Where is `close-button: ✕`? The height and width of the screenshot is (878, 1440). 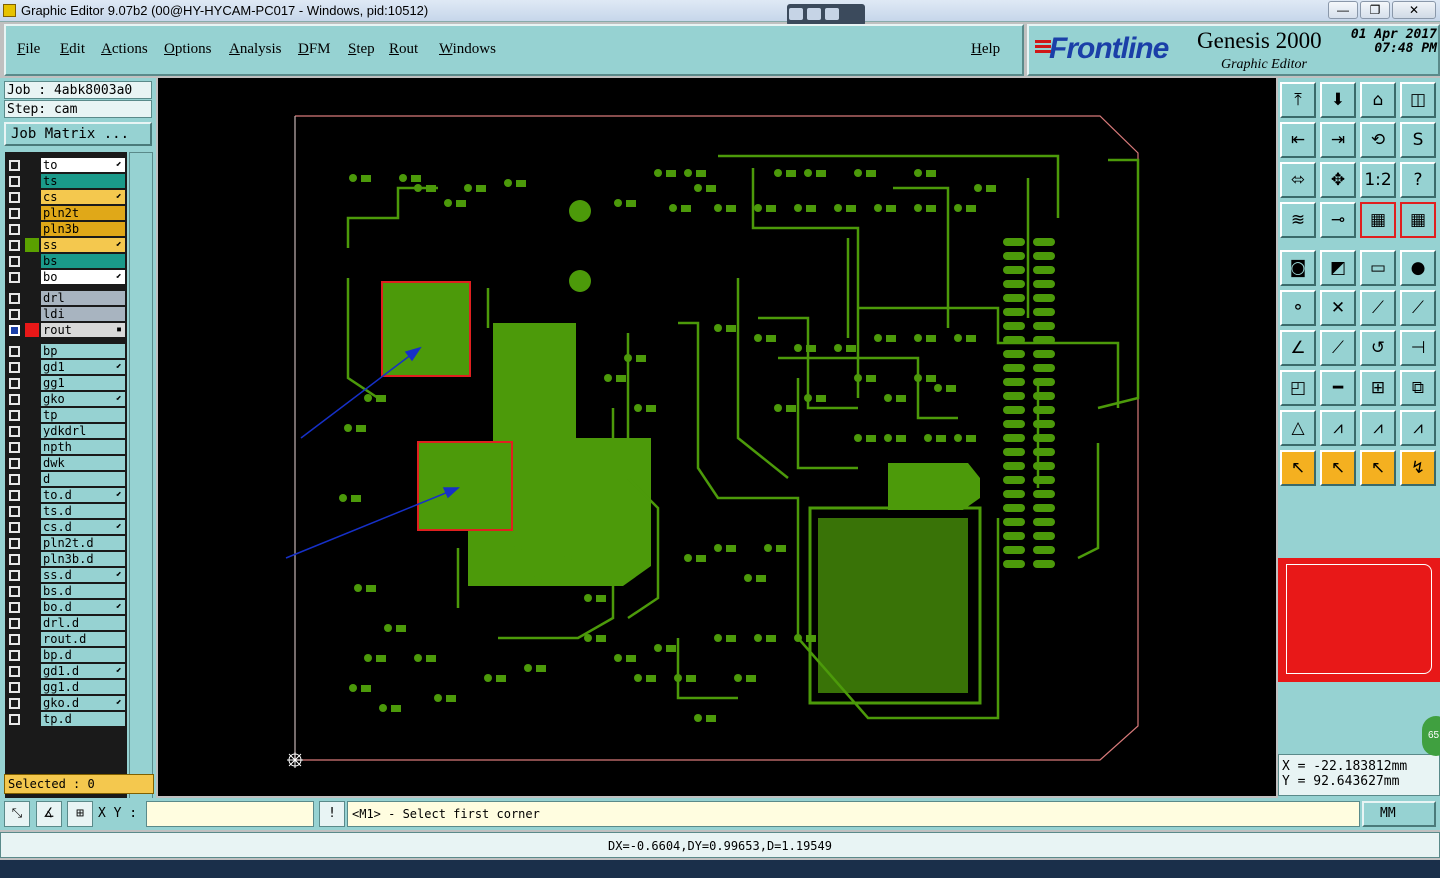
close-button: ✕ is located at coordinates (1414, 10).